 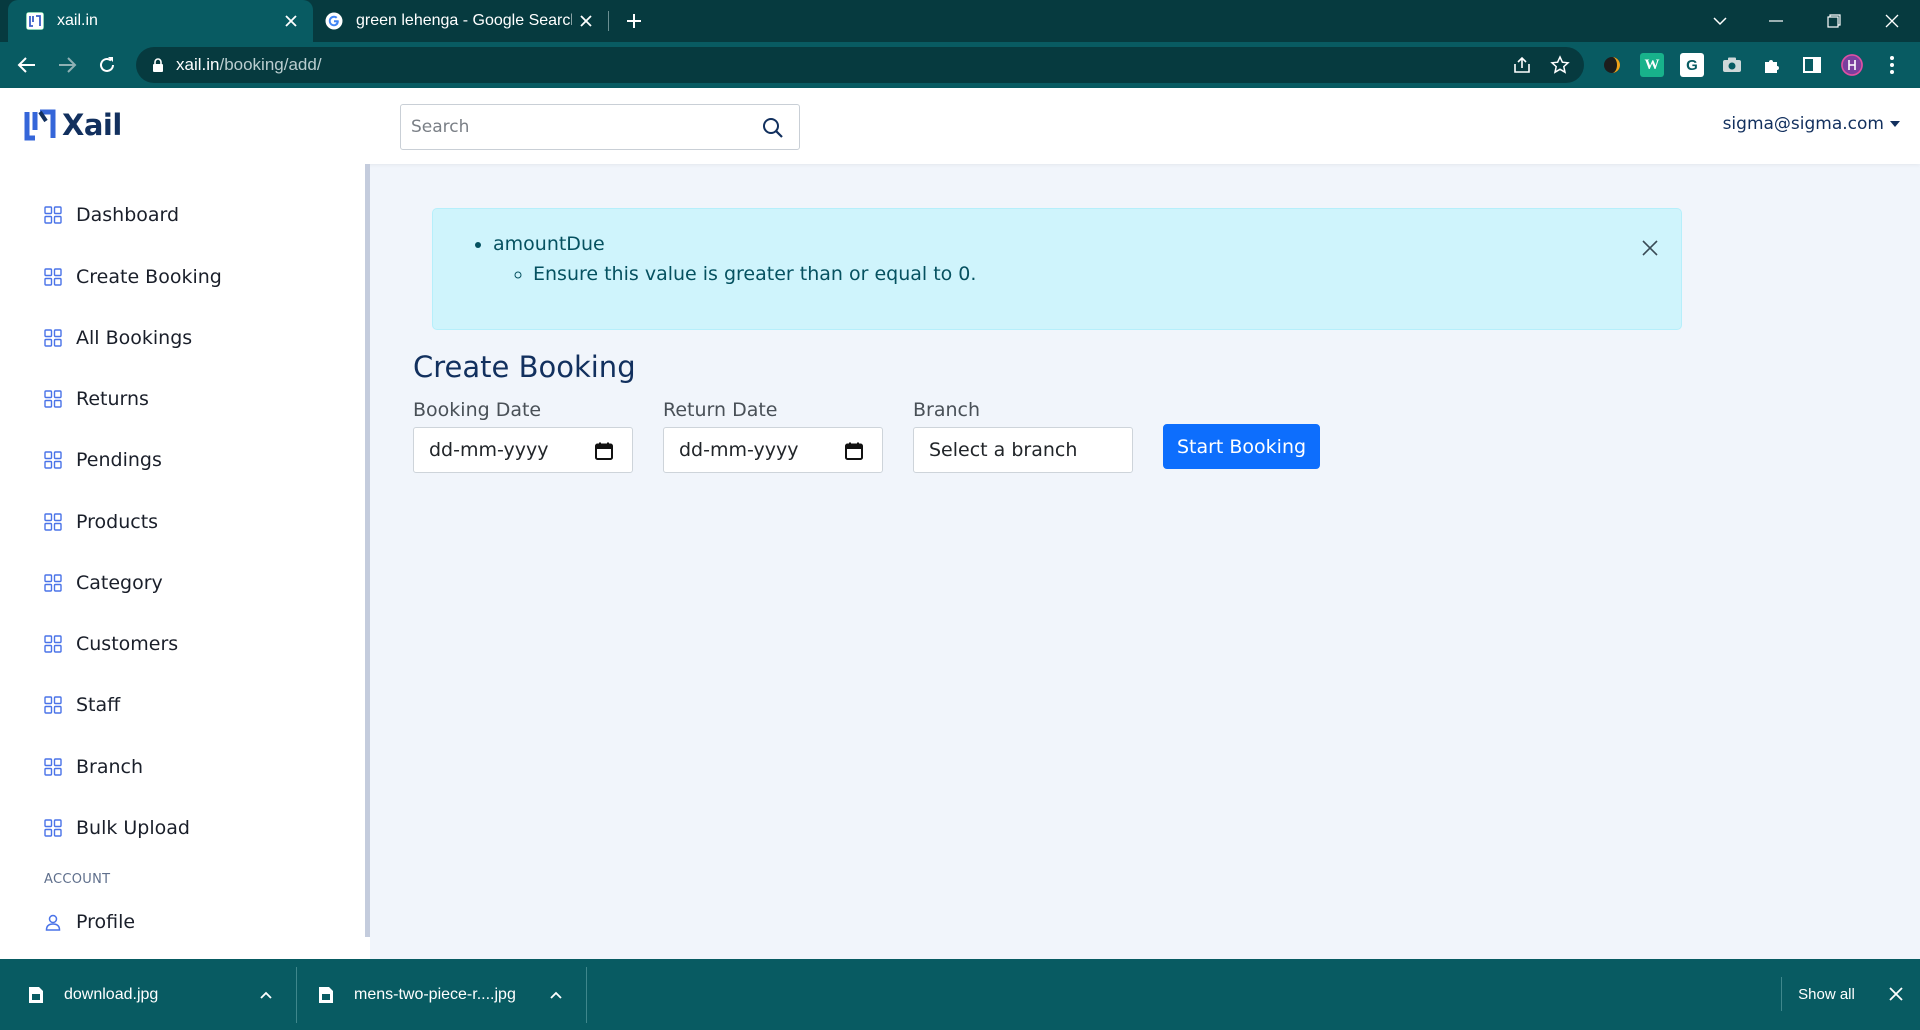 I want to click on download-divider, so click(x=586, y=995).